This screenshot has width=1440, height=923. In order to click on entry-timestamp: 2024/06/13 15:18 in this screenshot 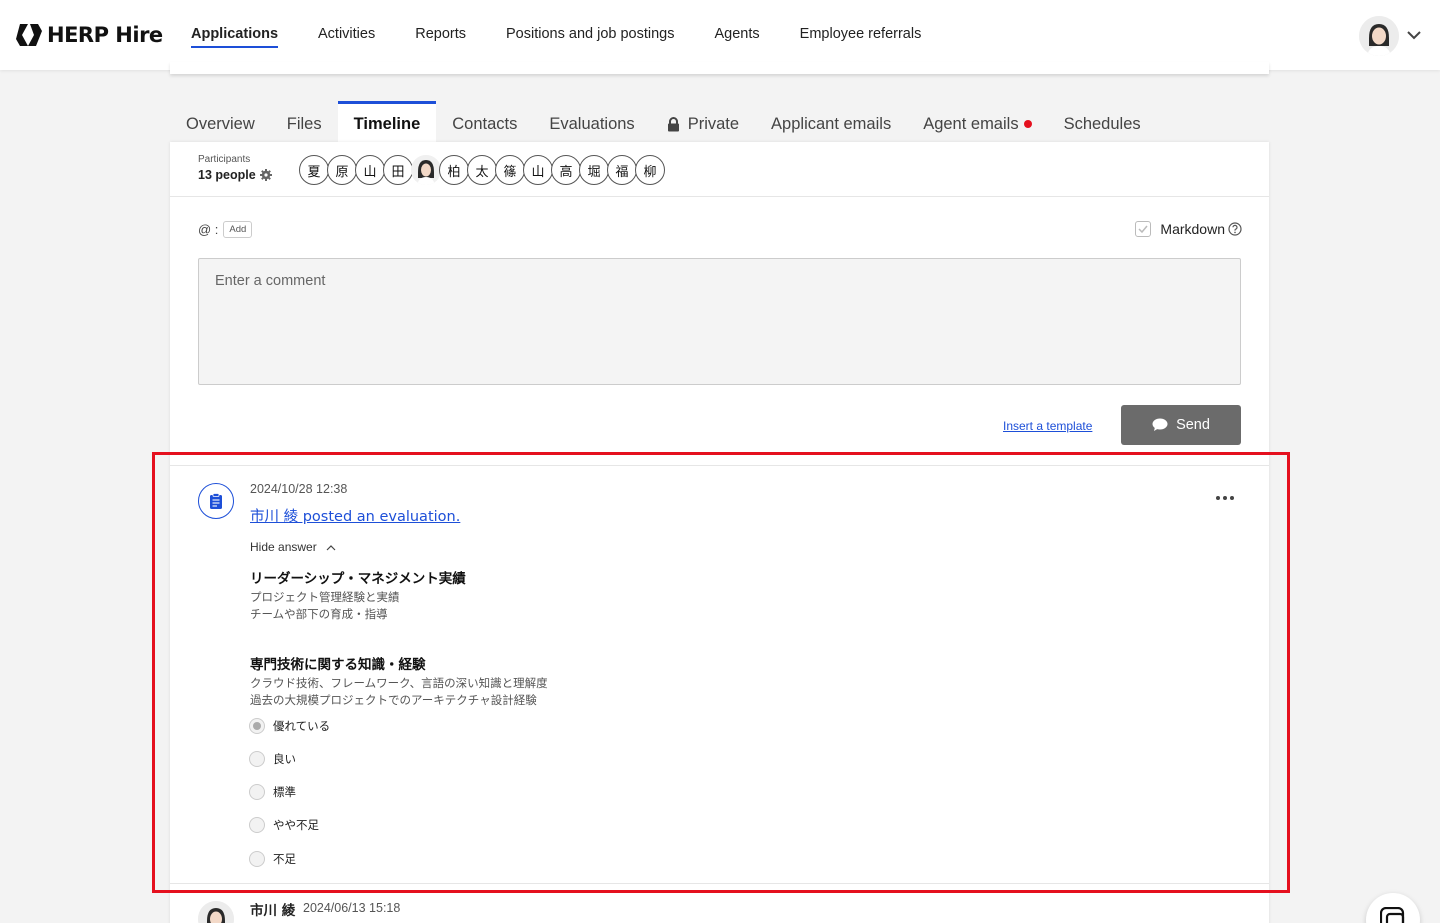, I will do `click(352, 908)`.